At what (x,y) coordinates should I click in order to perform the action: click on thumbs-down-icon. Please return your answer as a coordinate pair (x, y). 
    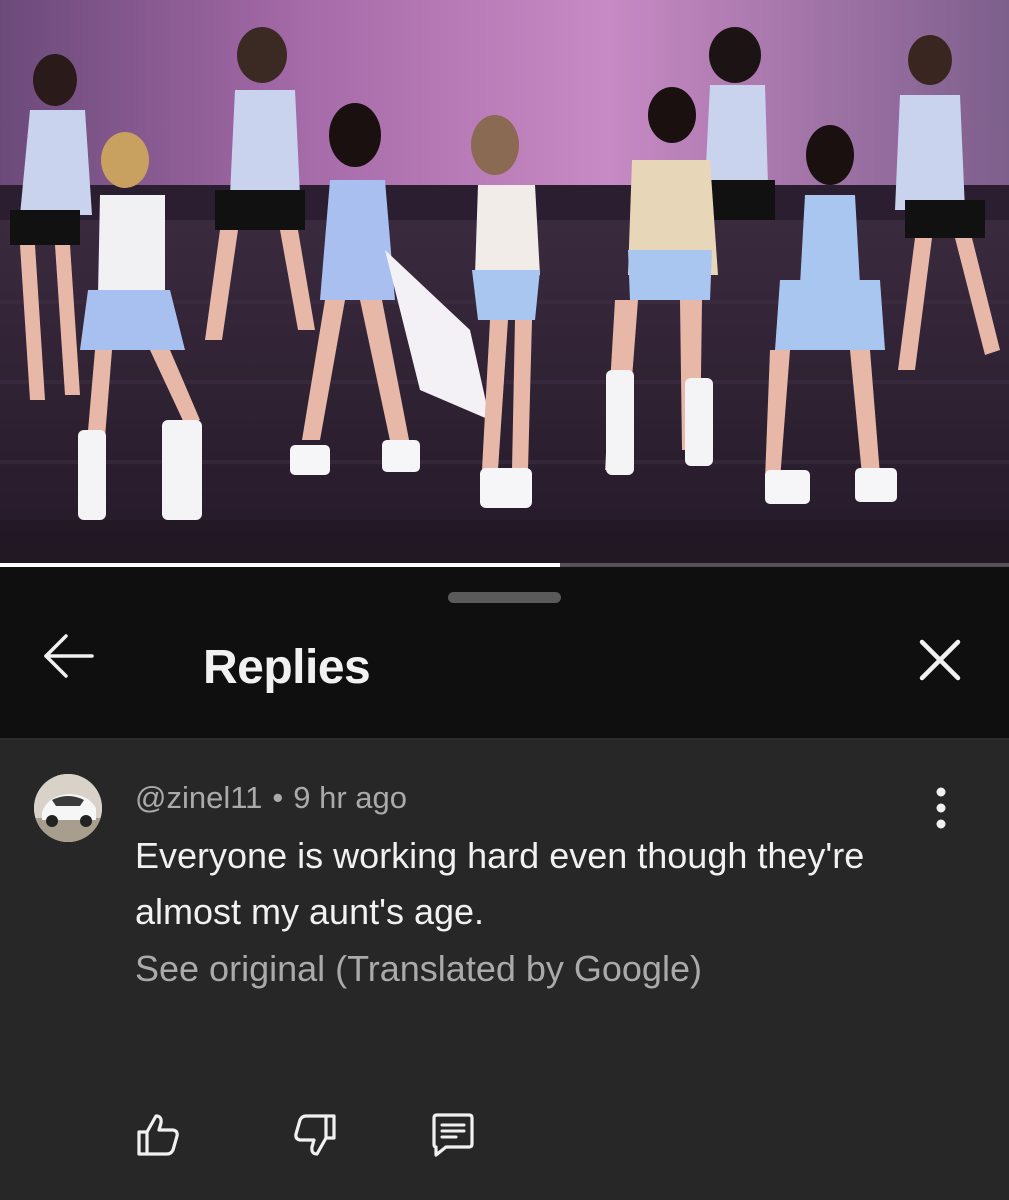
    Looking at the image, I should click on (315, 1135).